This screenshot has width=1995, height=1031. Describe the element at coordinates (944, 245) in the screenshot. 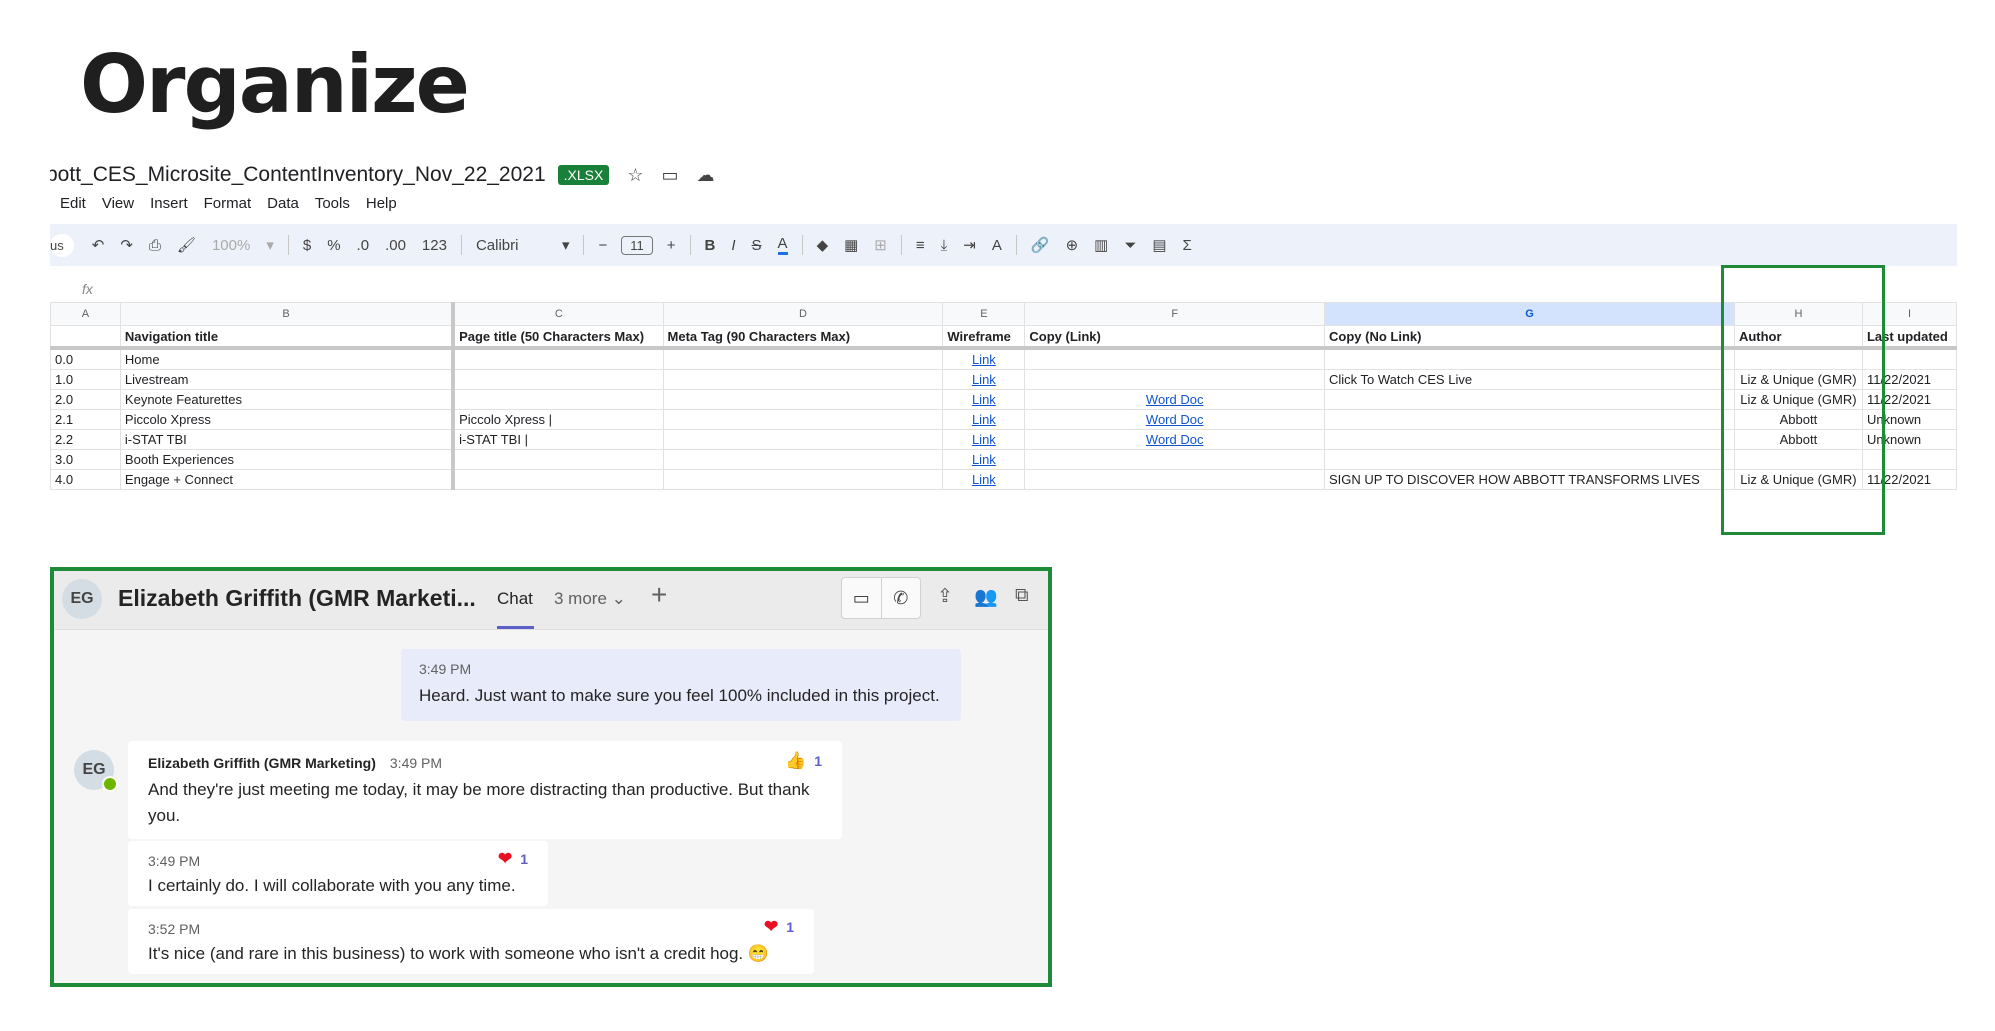

I see `vertical-align-icon: ⤓` at that location.